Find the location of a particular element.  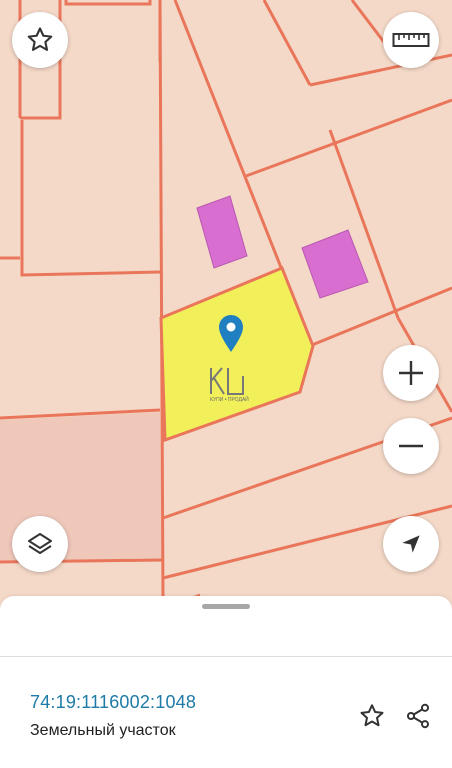

share-button is located at coordinates (418, 716).